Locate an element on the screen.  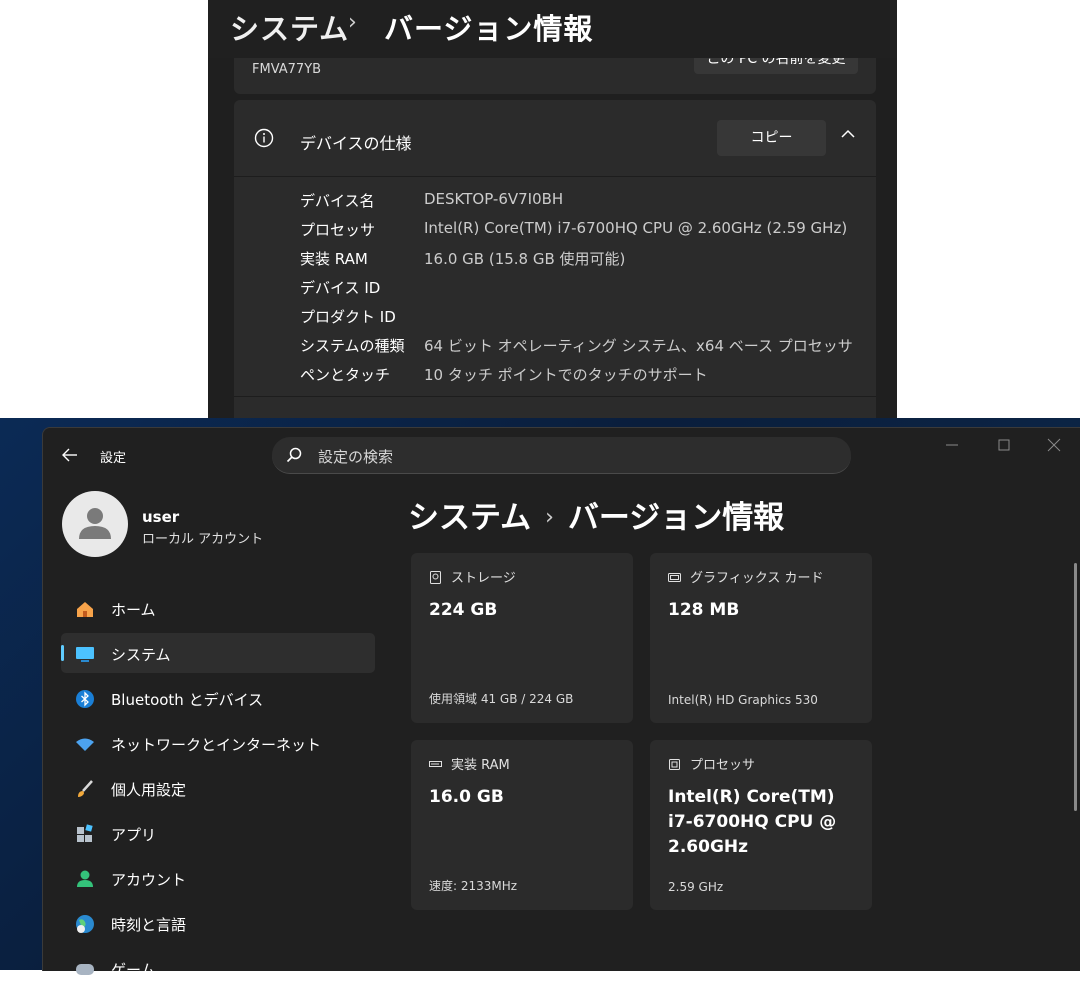
card-subtext: 使用領域 41 GB / 224 GB is located at coordinates (501, 699).